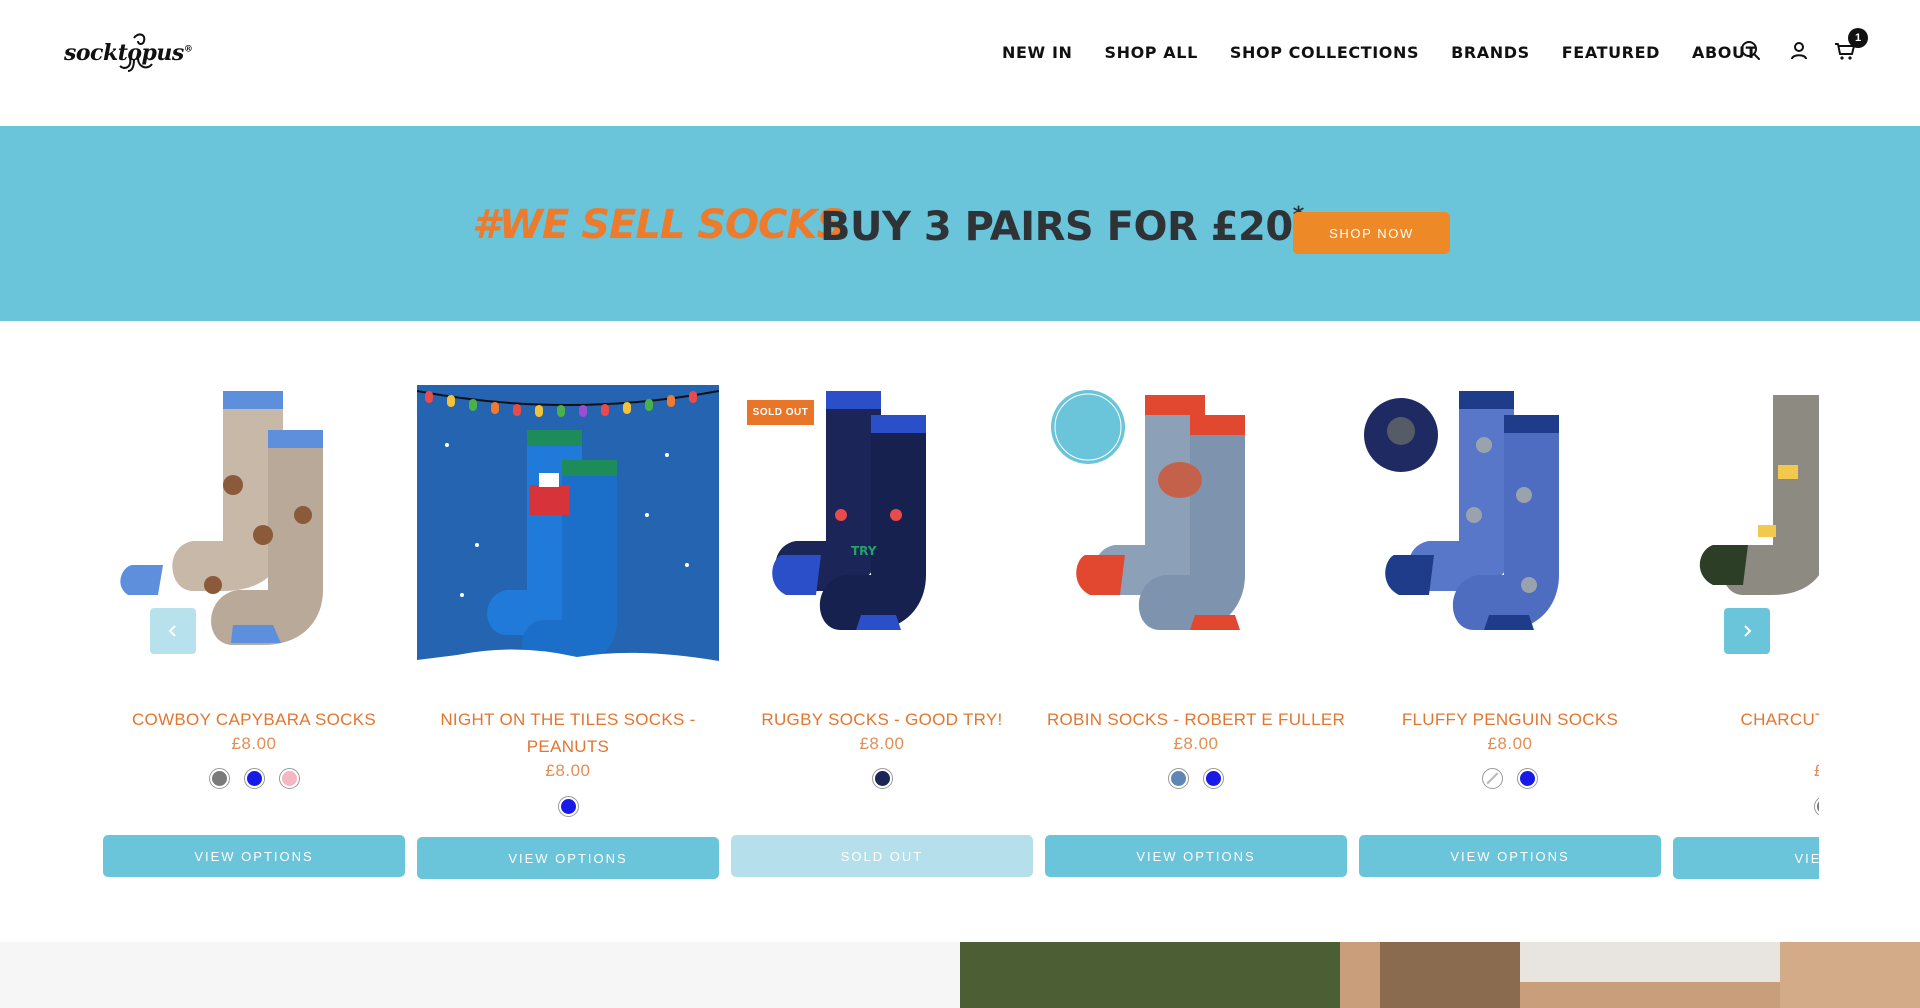  Describe the element at coordinates (780, 412) in the screenshot. I see `sold-out-badge: SOLD OUT` at that location.